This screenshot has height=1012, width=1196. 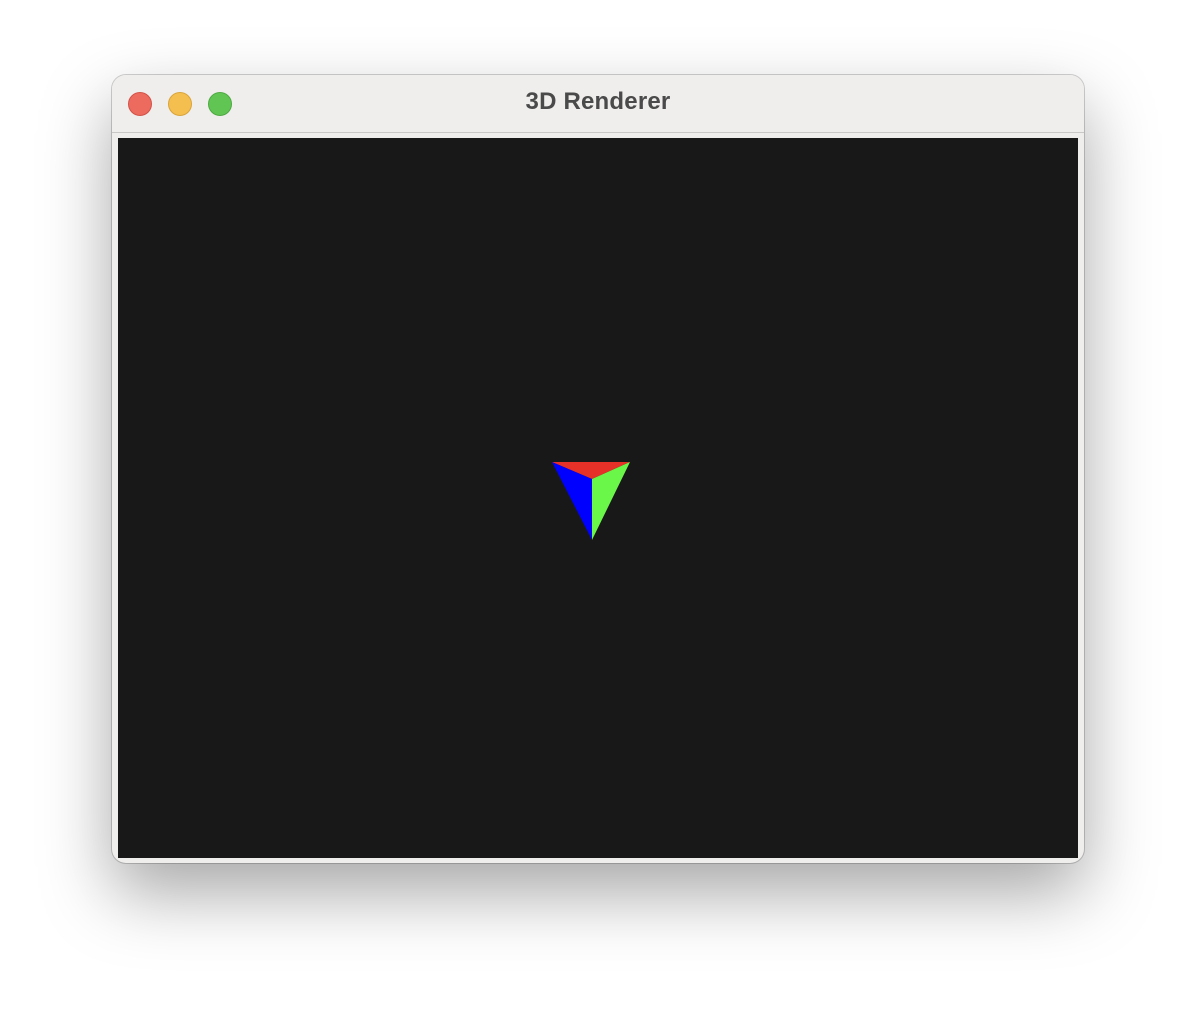 I want to click on title-bar: 3D Renderer, so click(x=598, y=104).